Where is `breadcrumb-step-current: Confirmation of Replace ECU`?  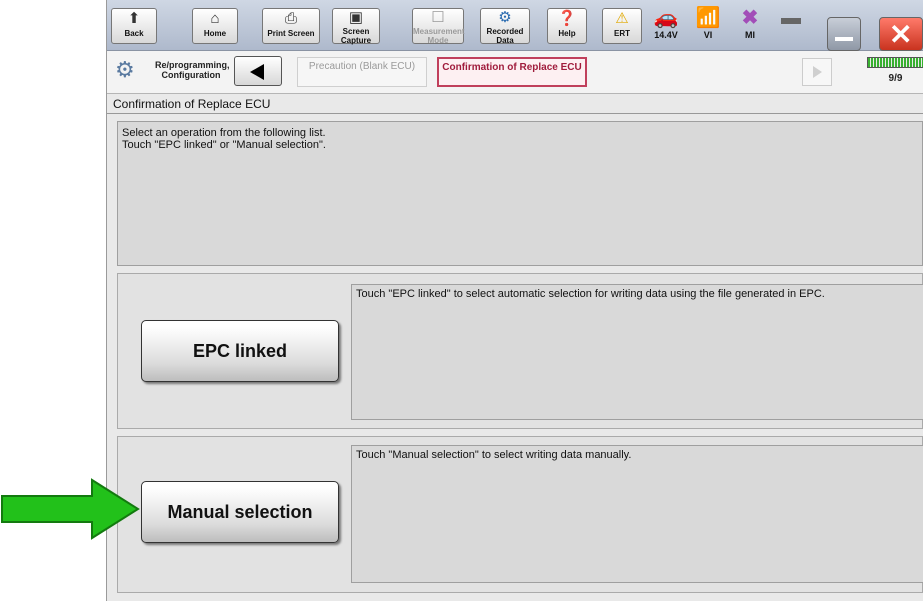 breadcrumb-step-current: Confirmation of Replace ECU is located at coordinates (512, 72).